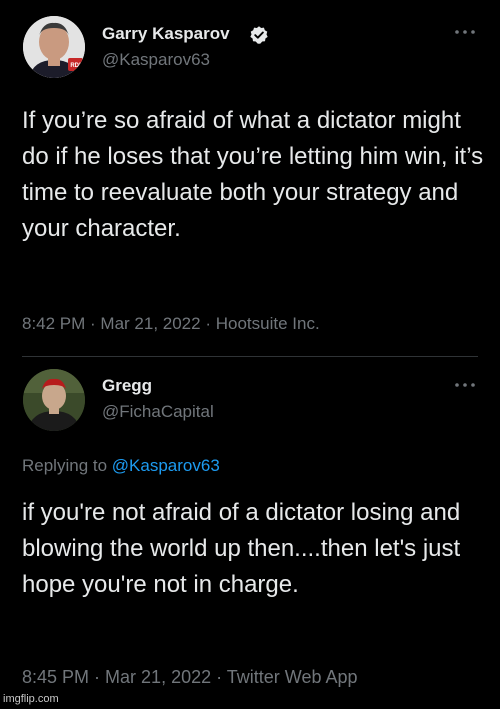 This screenshot has height=709, width=500. I want to click on avatar-portrait-image: RDI, so click(54, 47).